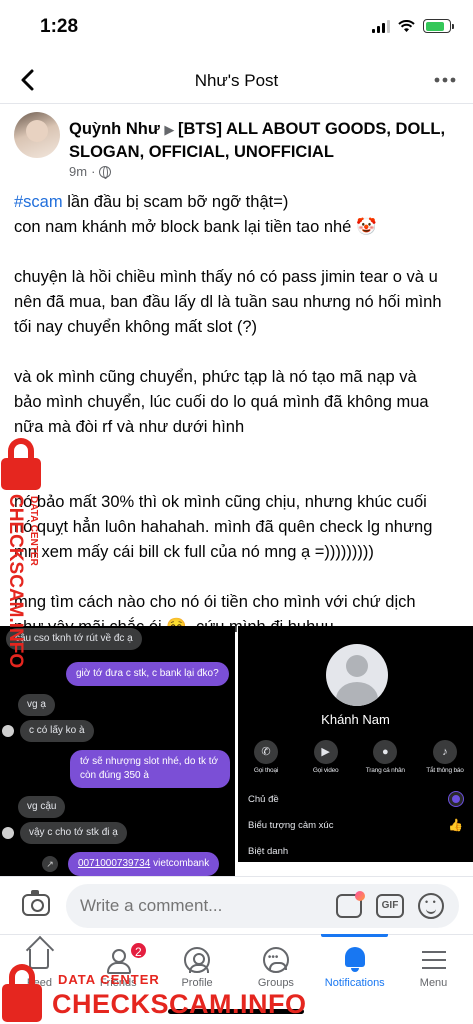  Describe the element at coordinates (438, 26) in the screenshot. I see `battery-charging-icon` at that location.